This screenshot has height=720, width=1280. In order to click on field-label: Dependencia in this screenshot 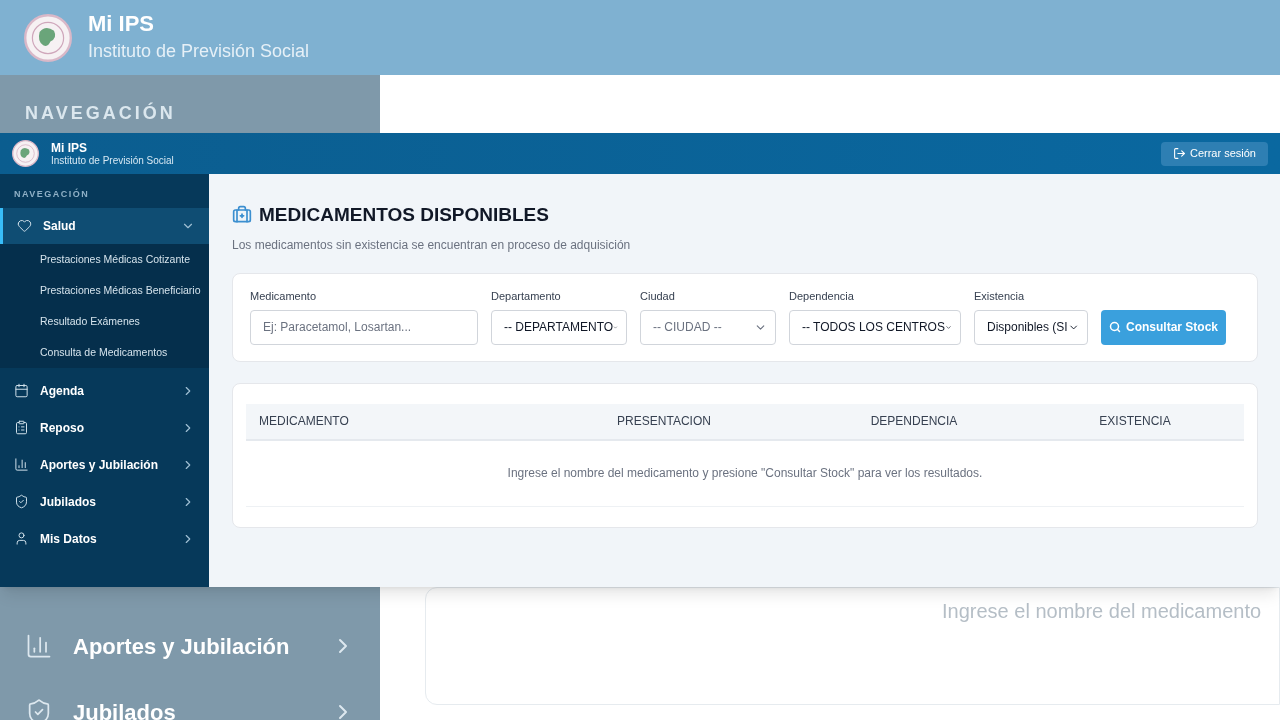, I will do `click(822, 296)`.